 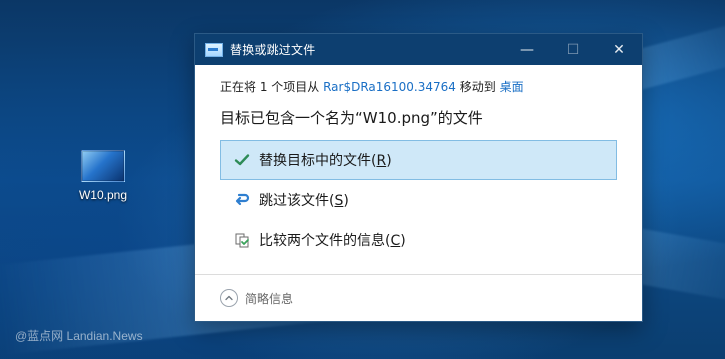 I want to click on compare-option-label: 比较两个文件的信息(C), so click(x=332, y=240).